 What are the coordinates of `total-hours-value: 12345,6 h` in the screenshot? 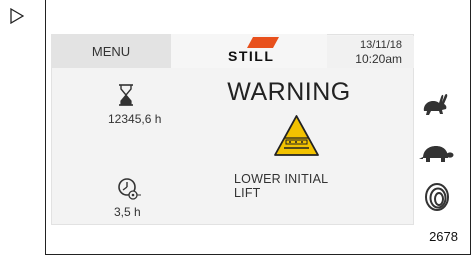 It's located at (135, 119).